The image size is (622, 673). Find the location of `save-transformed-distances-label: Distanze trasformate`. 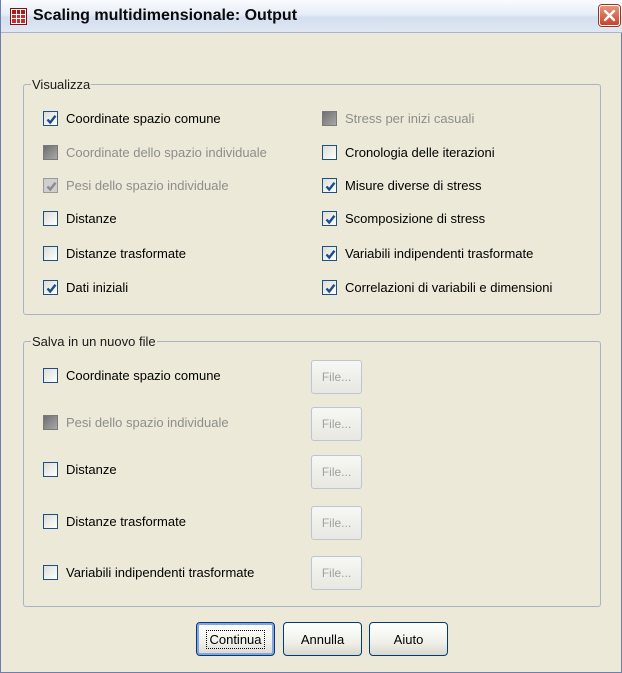

save-transformed-distances-label: Distanze trasformate is located at coordinates (126, 521).